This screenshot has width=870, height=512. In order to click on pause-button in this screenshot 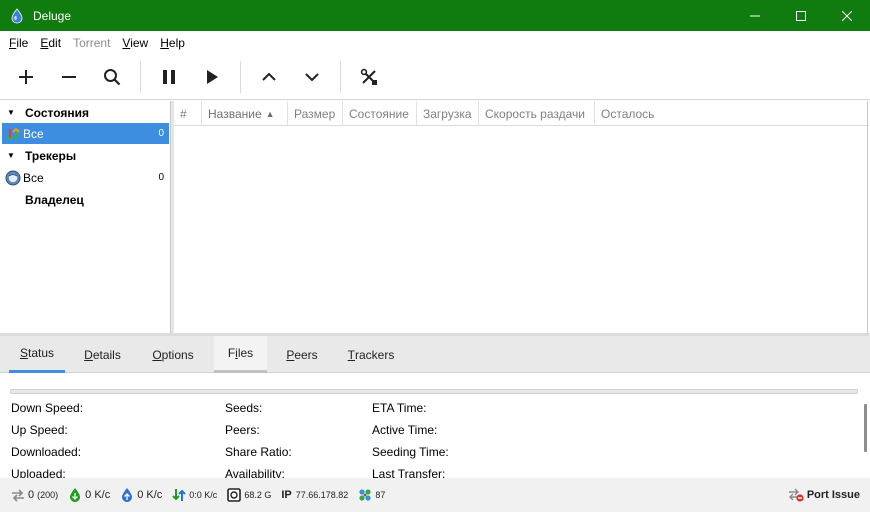, I will do `click(169, 77)`.